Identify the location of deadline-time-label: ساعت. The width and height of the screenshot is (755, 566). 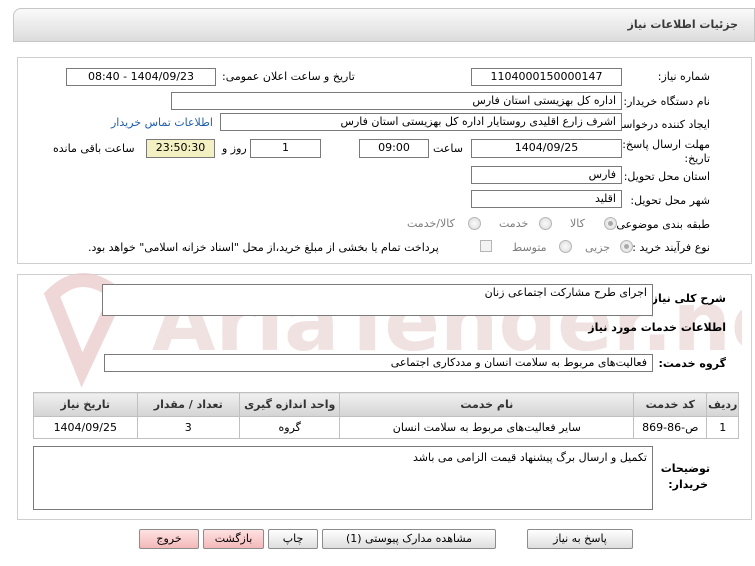
(448, 148).